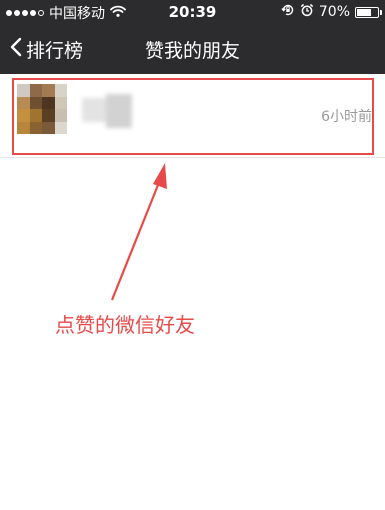 This screenshot has height=510, width=385. What do you see at coordinates (381, 12) in the screenshot?
I see `battery-cap` at bounding box center [381, 12].